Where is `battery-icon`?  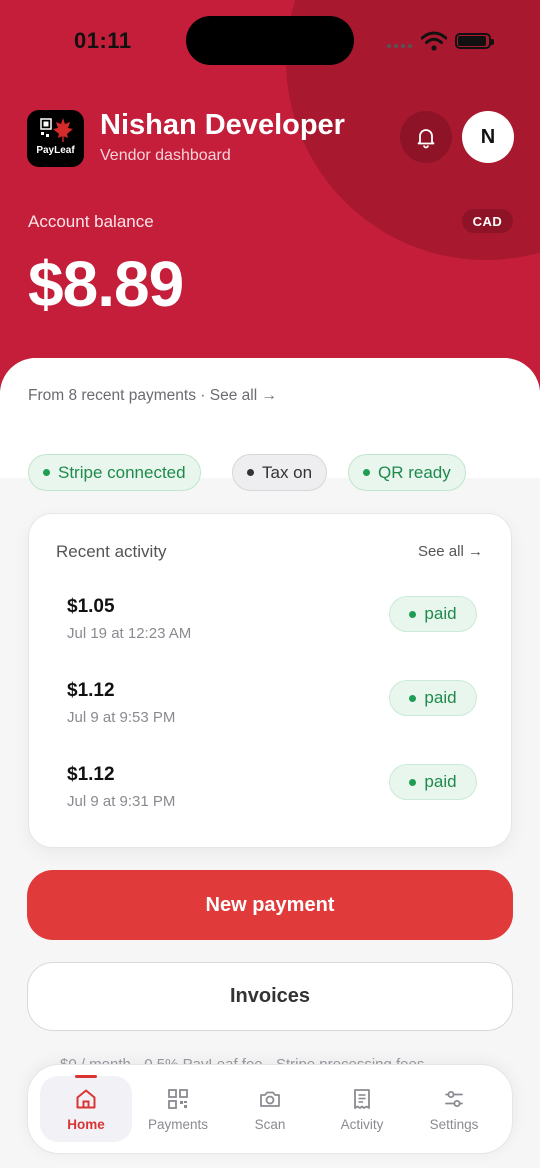
battery-icon is located at coordinates (474, 41).